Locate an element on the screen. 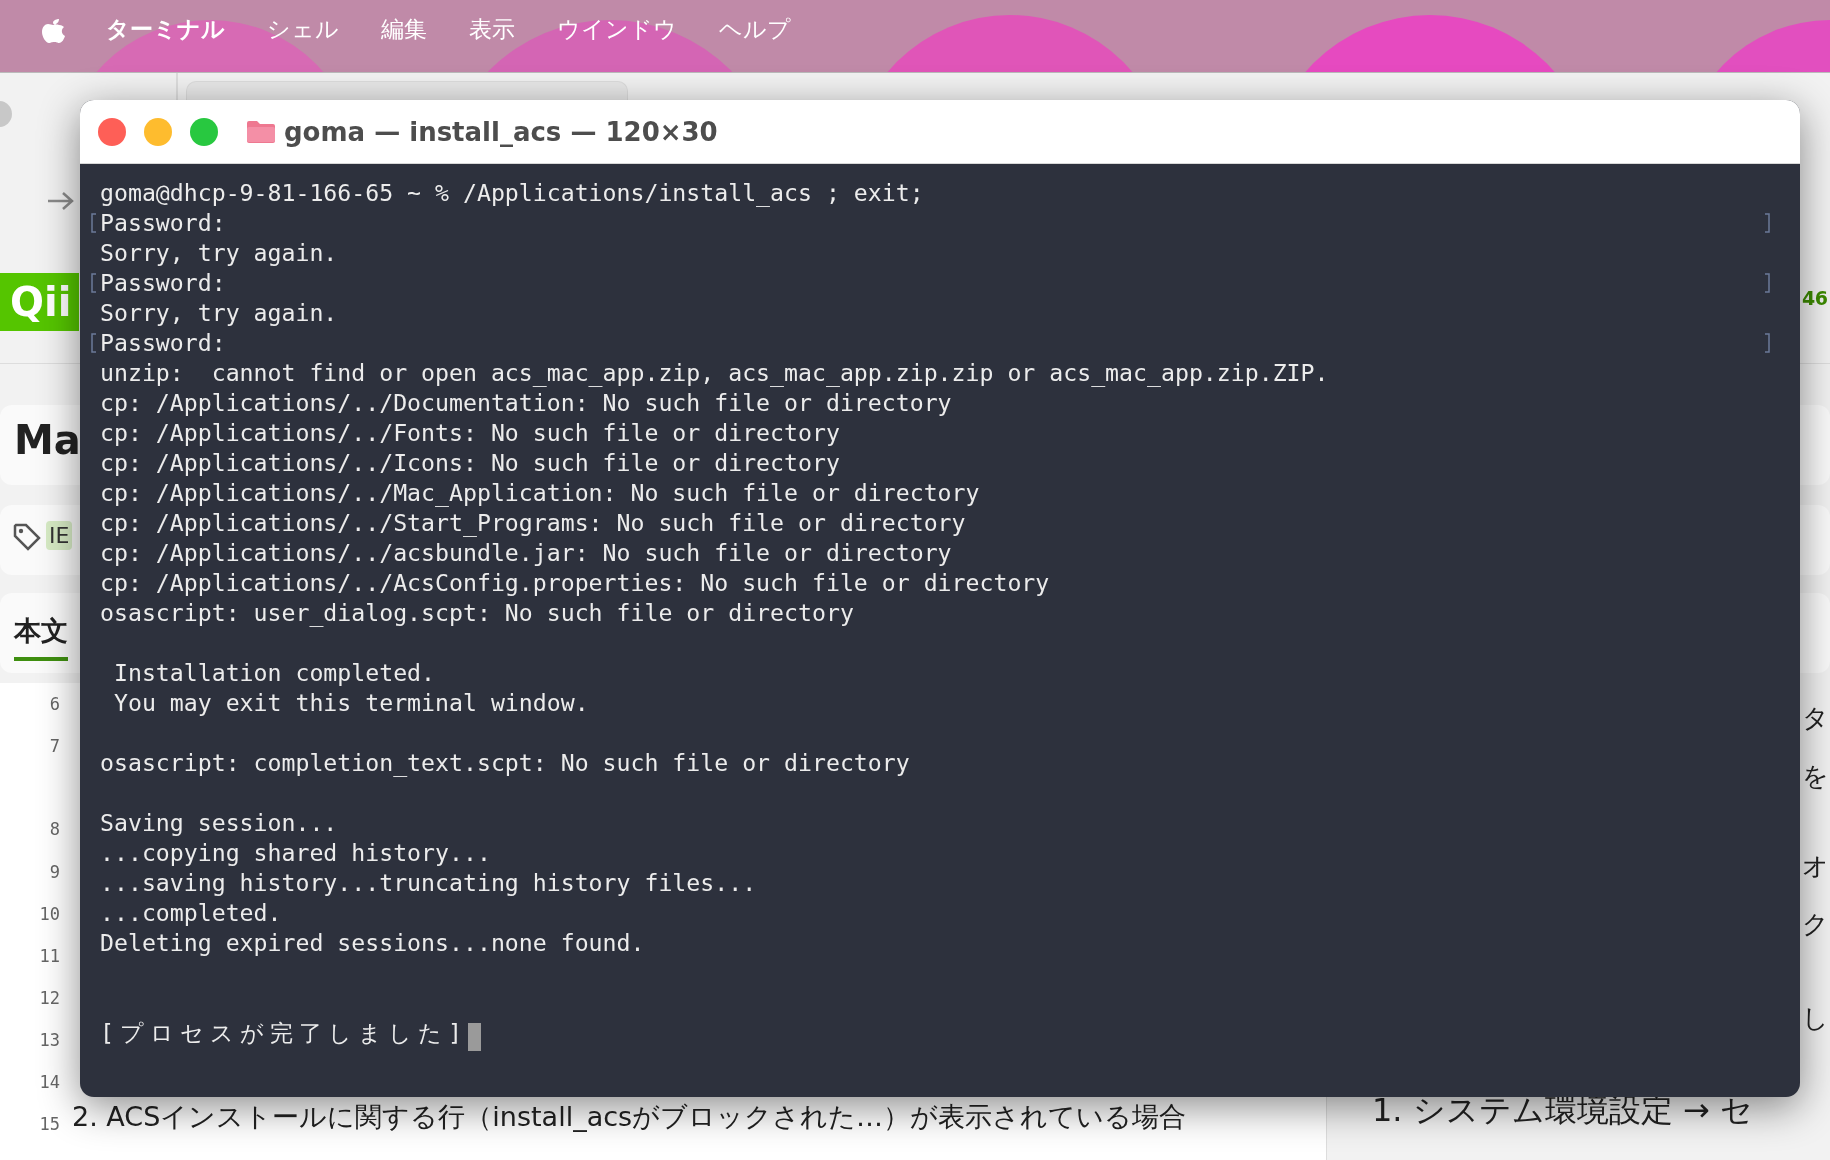  line-number: 7 is located at coordinates (54, 746).